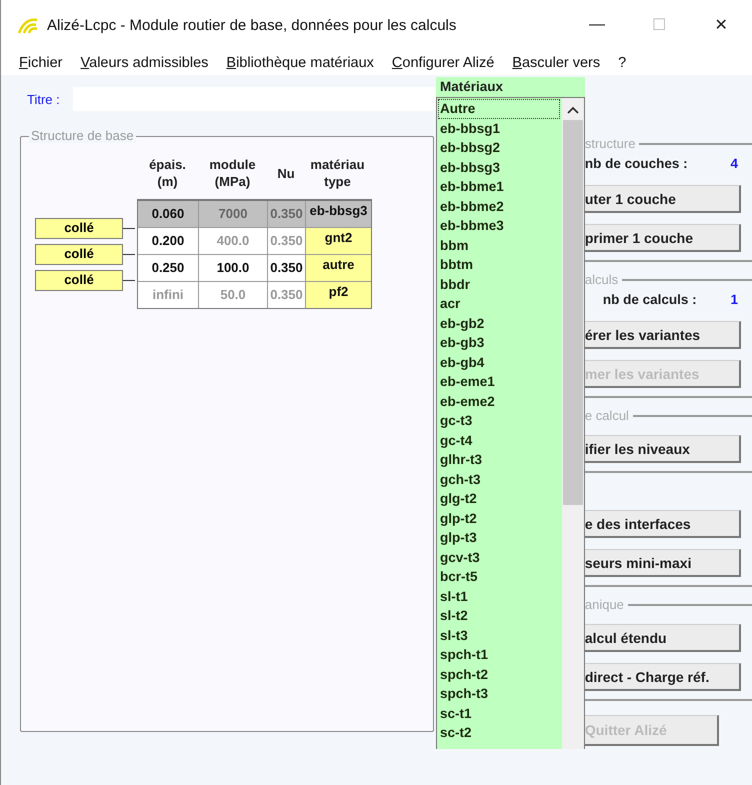 The height and width of the screenshot is (785, 752). I want to click on list-item: eb-bbme1, so click(499, 186).